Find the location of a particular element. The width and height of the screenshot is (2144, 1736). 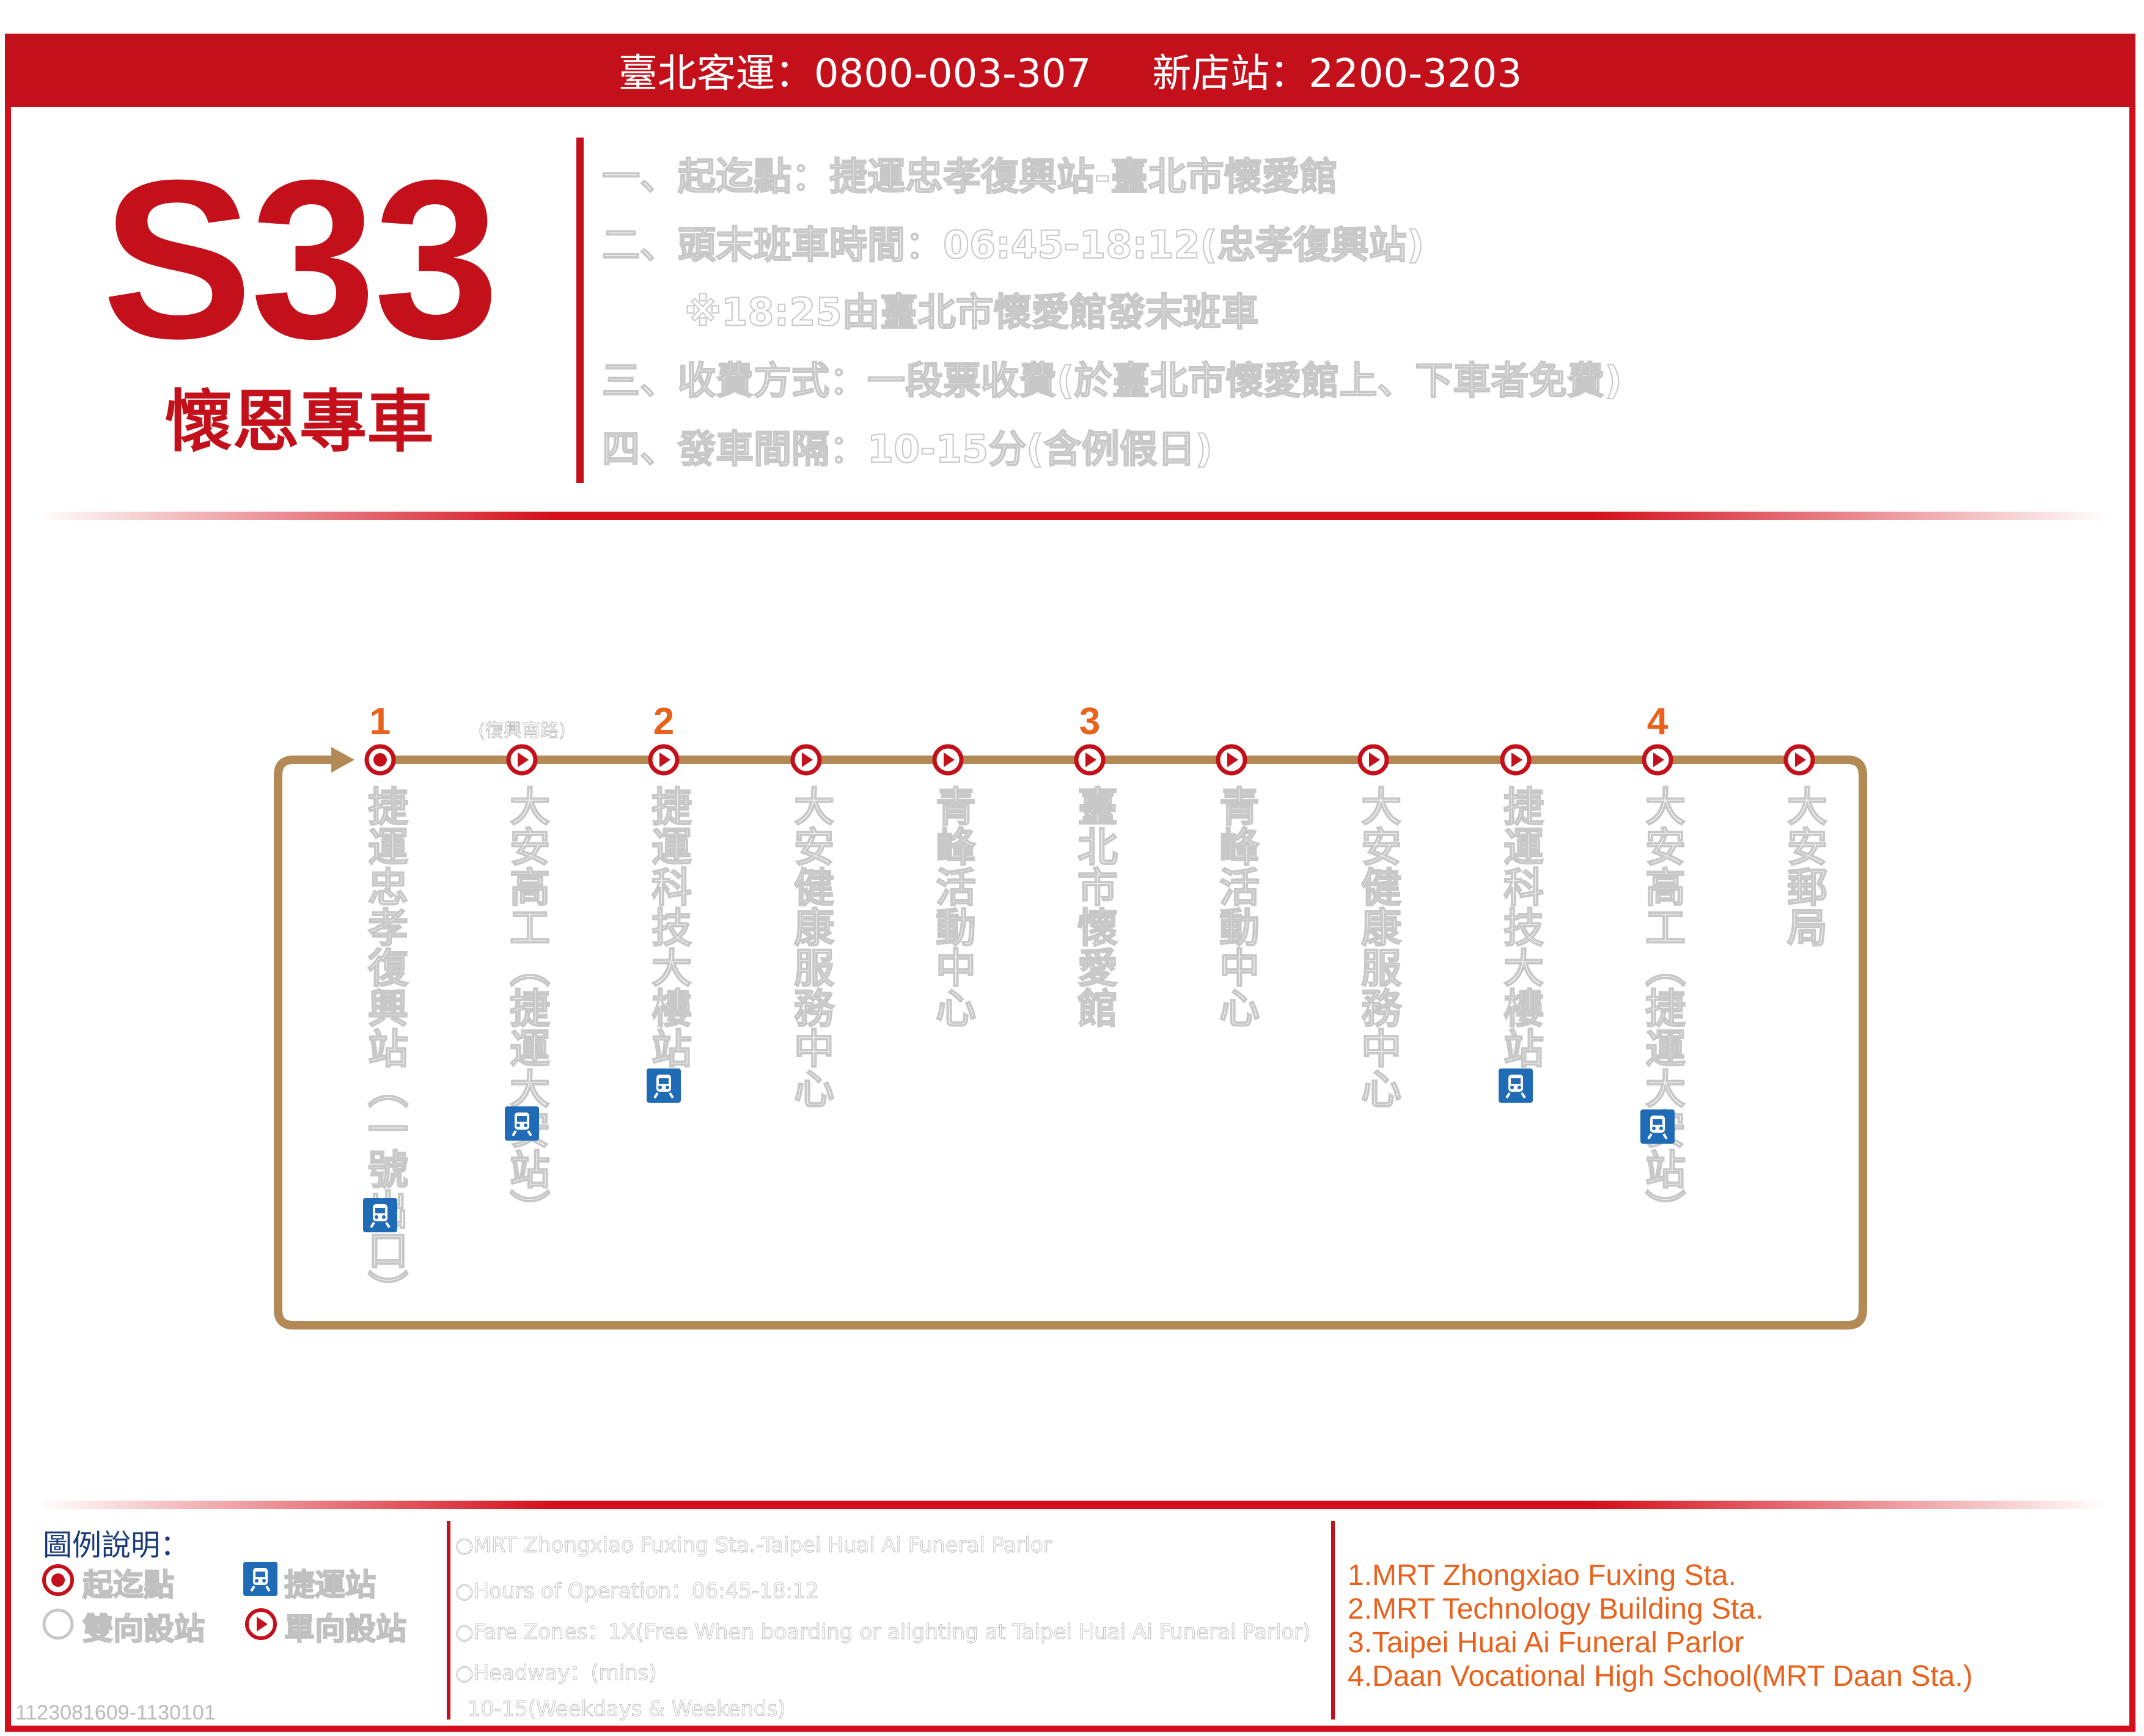

legend-two-way-label: 雙向設站 is located at coordinates (143, 1629).